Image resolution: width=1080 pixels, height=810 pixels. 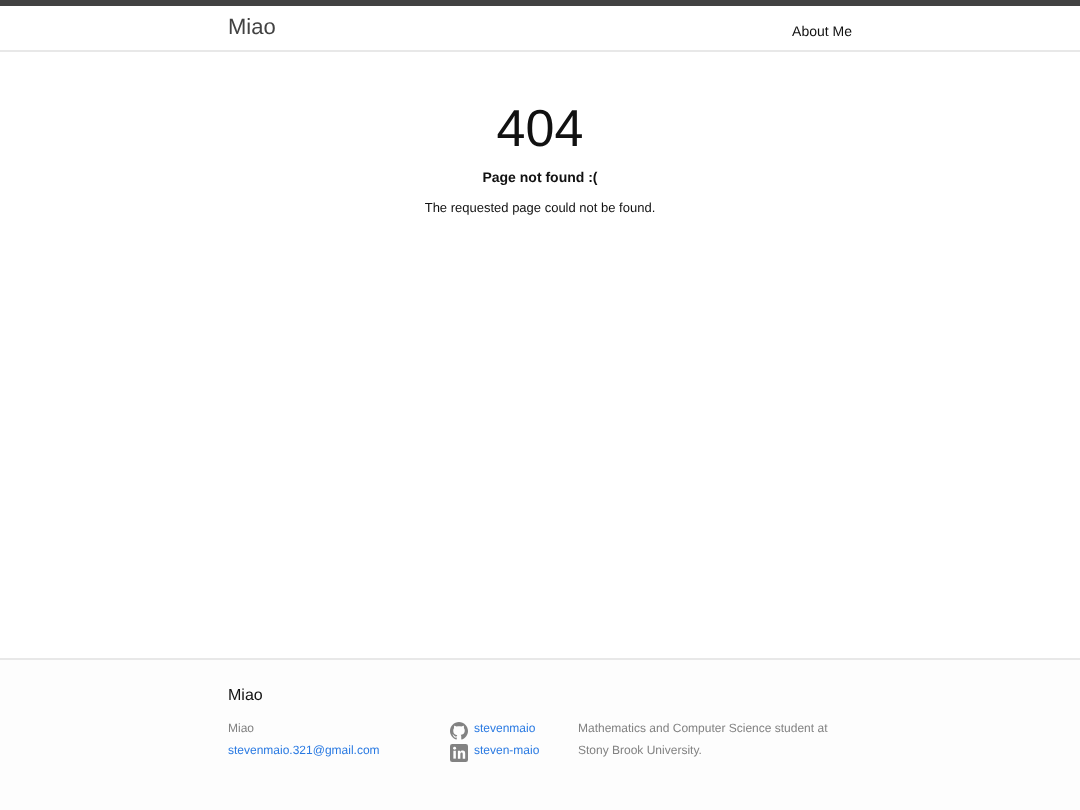 What do you see at coordinates (252, 28) in the screenshot?
I see `site-title: Miao` at bounding box center [252, 28].